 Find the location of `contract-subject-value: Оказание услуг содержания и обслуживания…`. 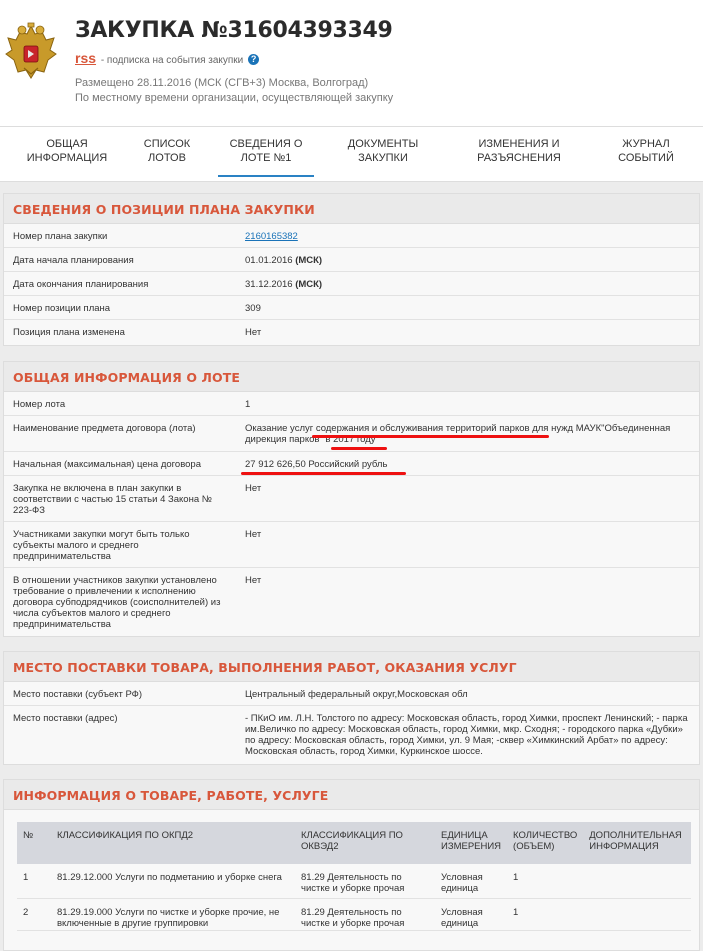

contract-subject-value: Оказание услуг содержания и обслуживания… is located at coordinates (458, 434).